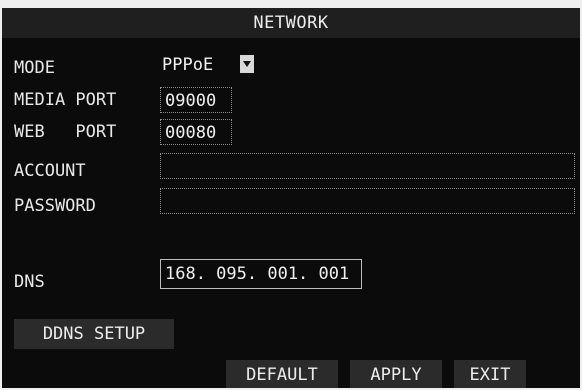 This screenshot has height=390, width=582. Describe the element at coordinates (196, 132) in the screenshot. I see `web-port-field: 00080` at that location.